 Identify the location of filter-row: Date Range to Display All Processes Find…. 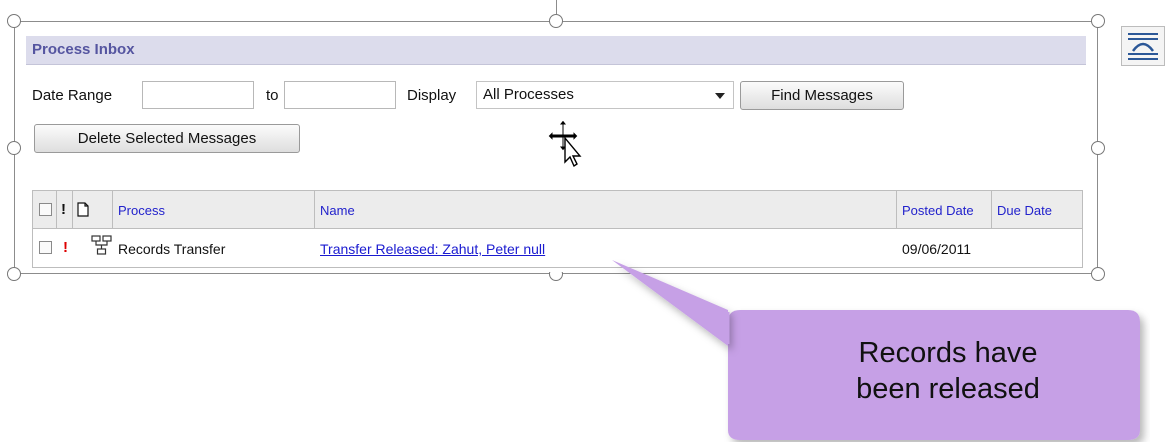
(556, 96).